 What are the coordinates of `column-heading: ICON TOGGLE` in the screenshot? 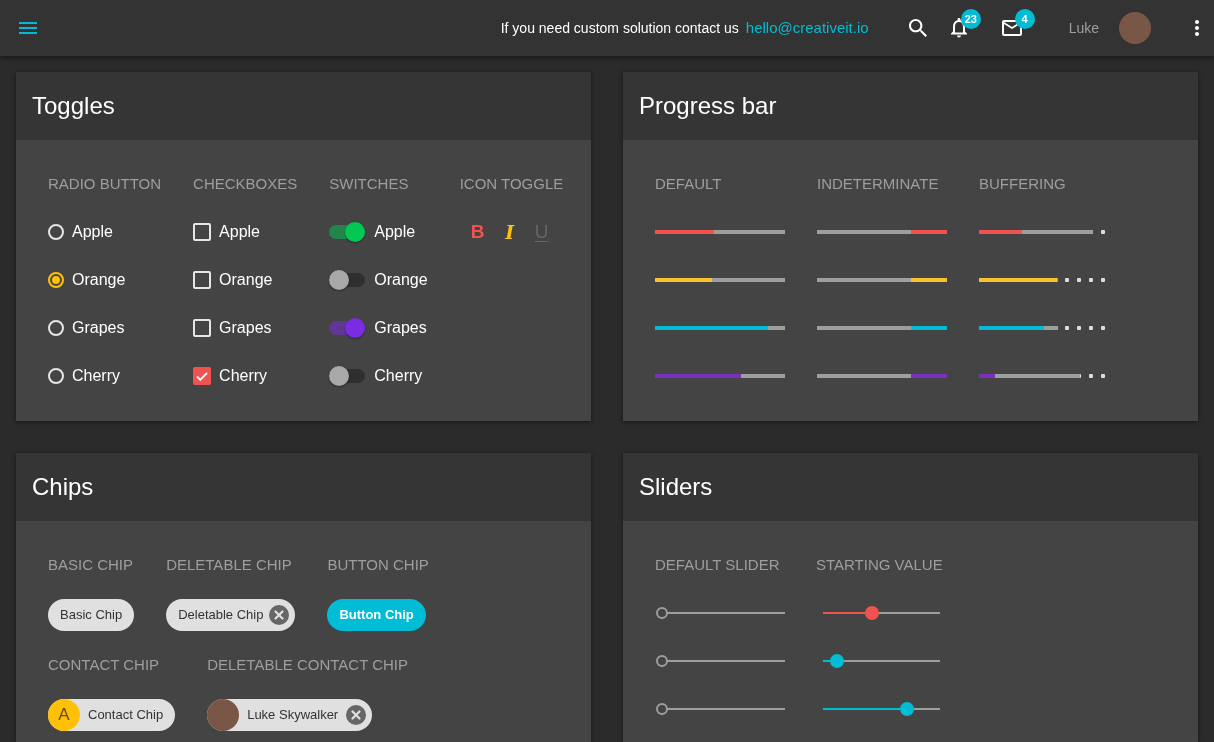 It's located at (511, 184).